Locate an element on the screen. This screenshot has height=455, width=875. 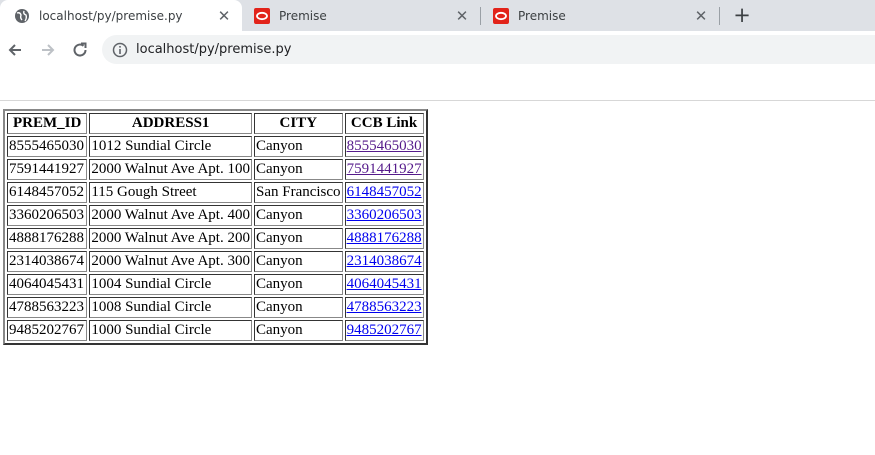
prem-id-cell: 4064045431 is located at coordinates (47, 284).